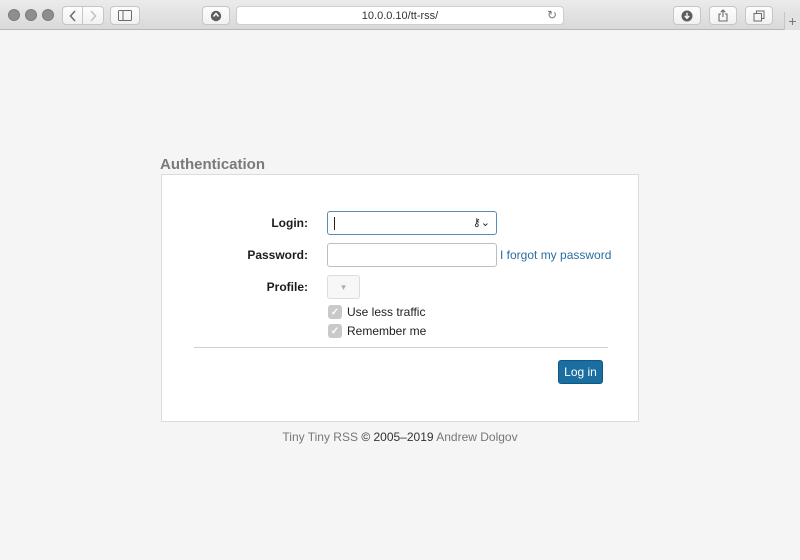 This screenshot has height=560, width=800. I want to click on remember-me-option: ✓ Remember me, so click(377, 331).